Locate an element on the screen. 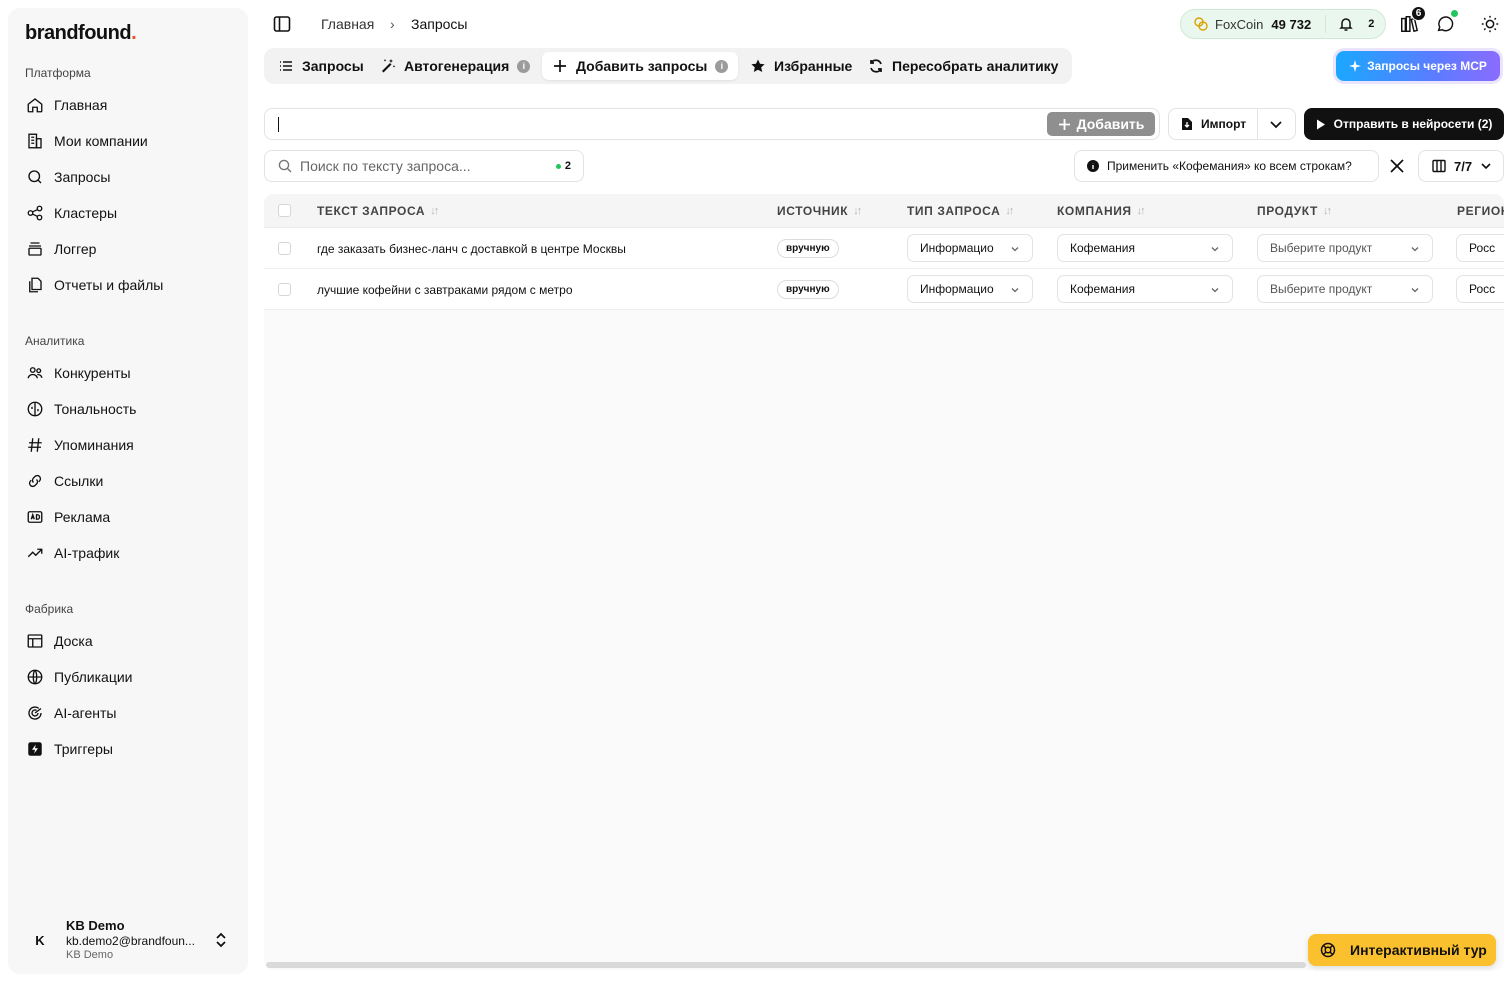 This screenshot has height=982, width=1512. chevrons-up-down-icon is located at coordinates (221, 940).